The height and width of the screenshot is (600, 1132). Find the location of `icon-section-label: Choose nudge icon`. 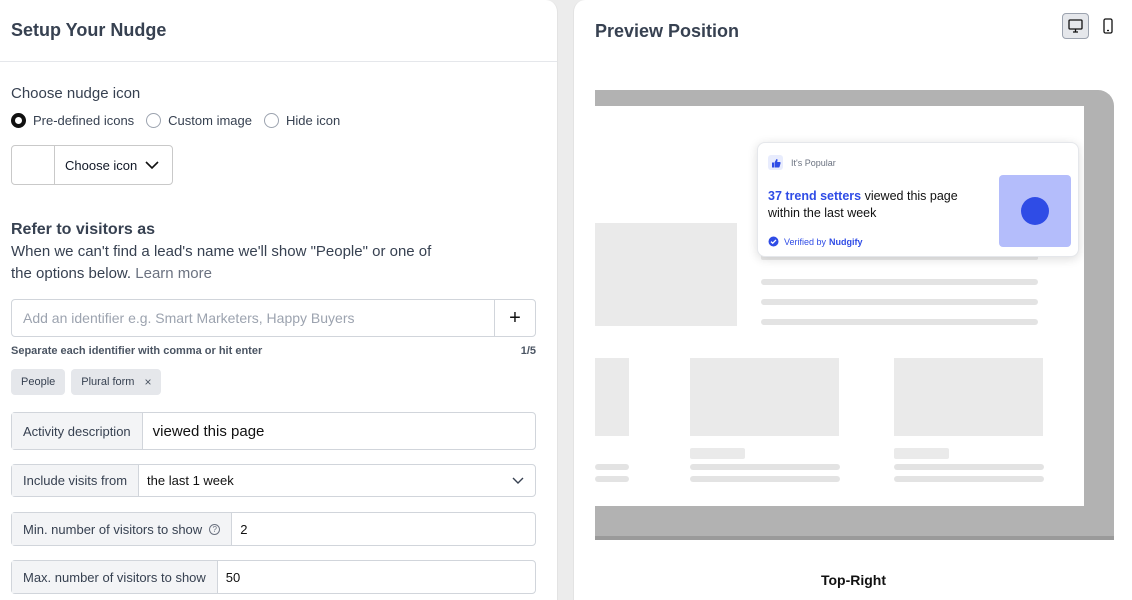

icon-section-label: Choose nudge icon is located at coordinates (76, 93).